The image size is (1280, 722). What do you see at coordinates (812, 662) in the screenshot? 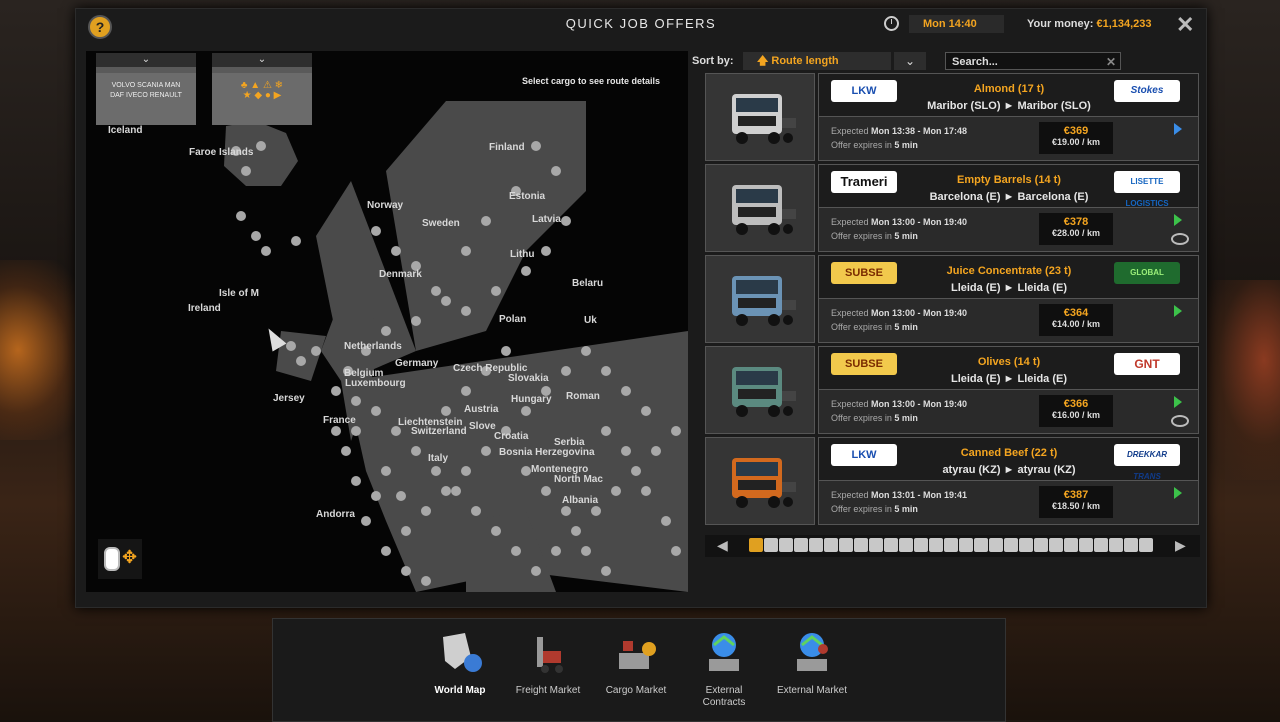
I see `nav-item: External Market` at bounding box center [812, 662].